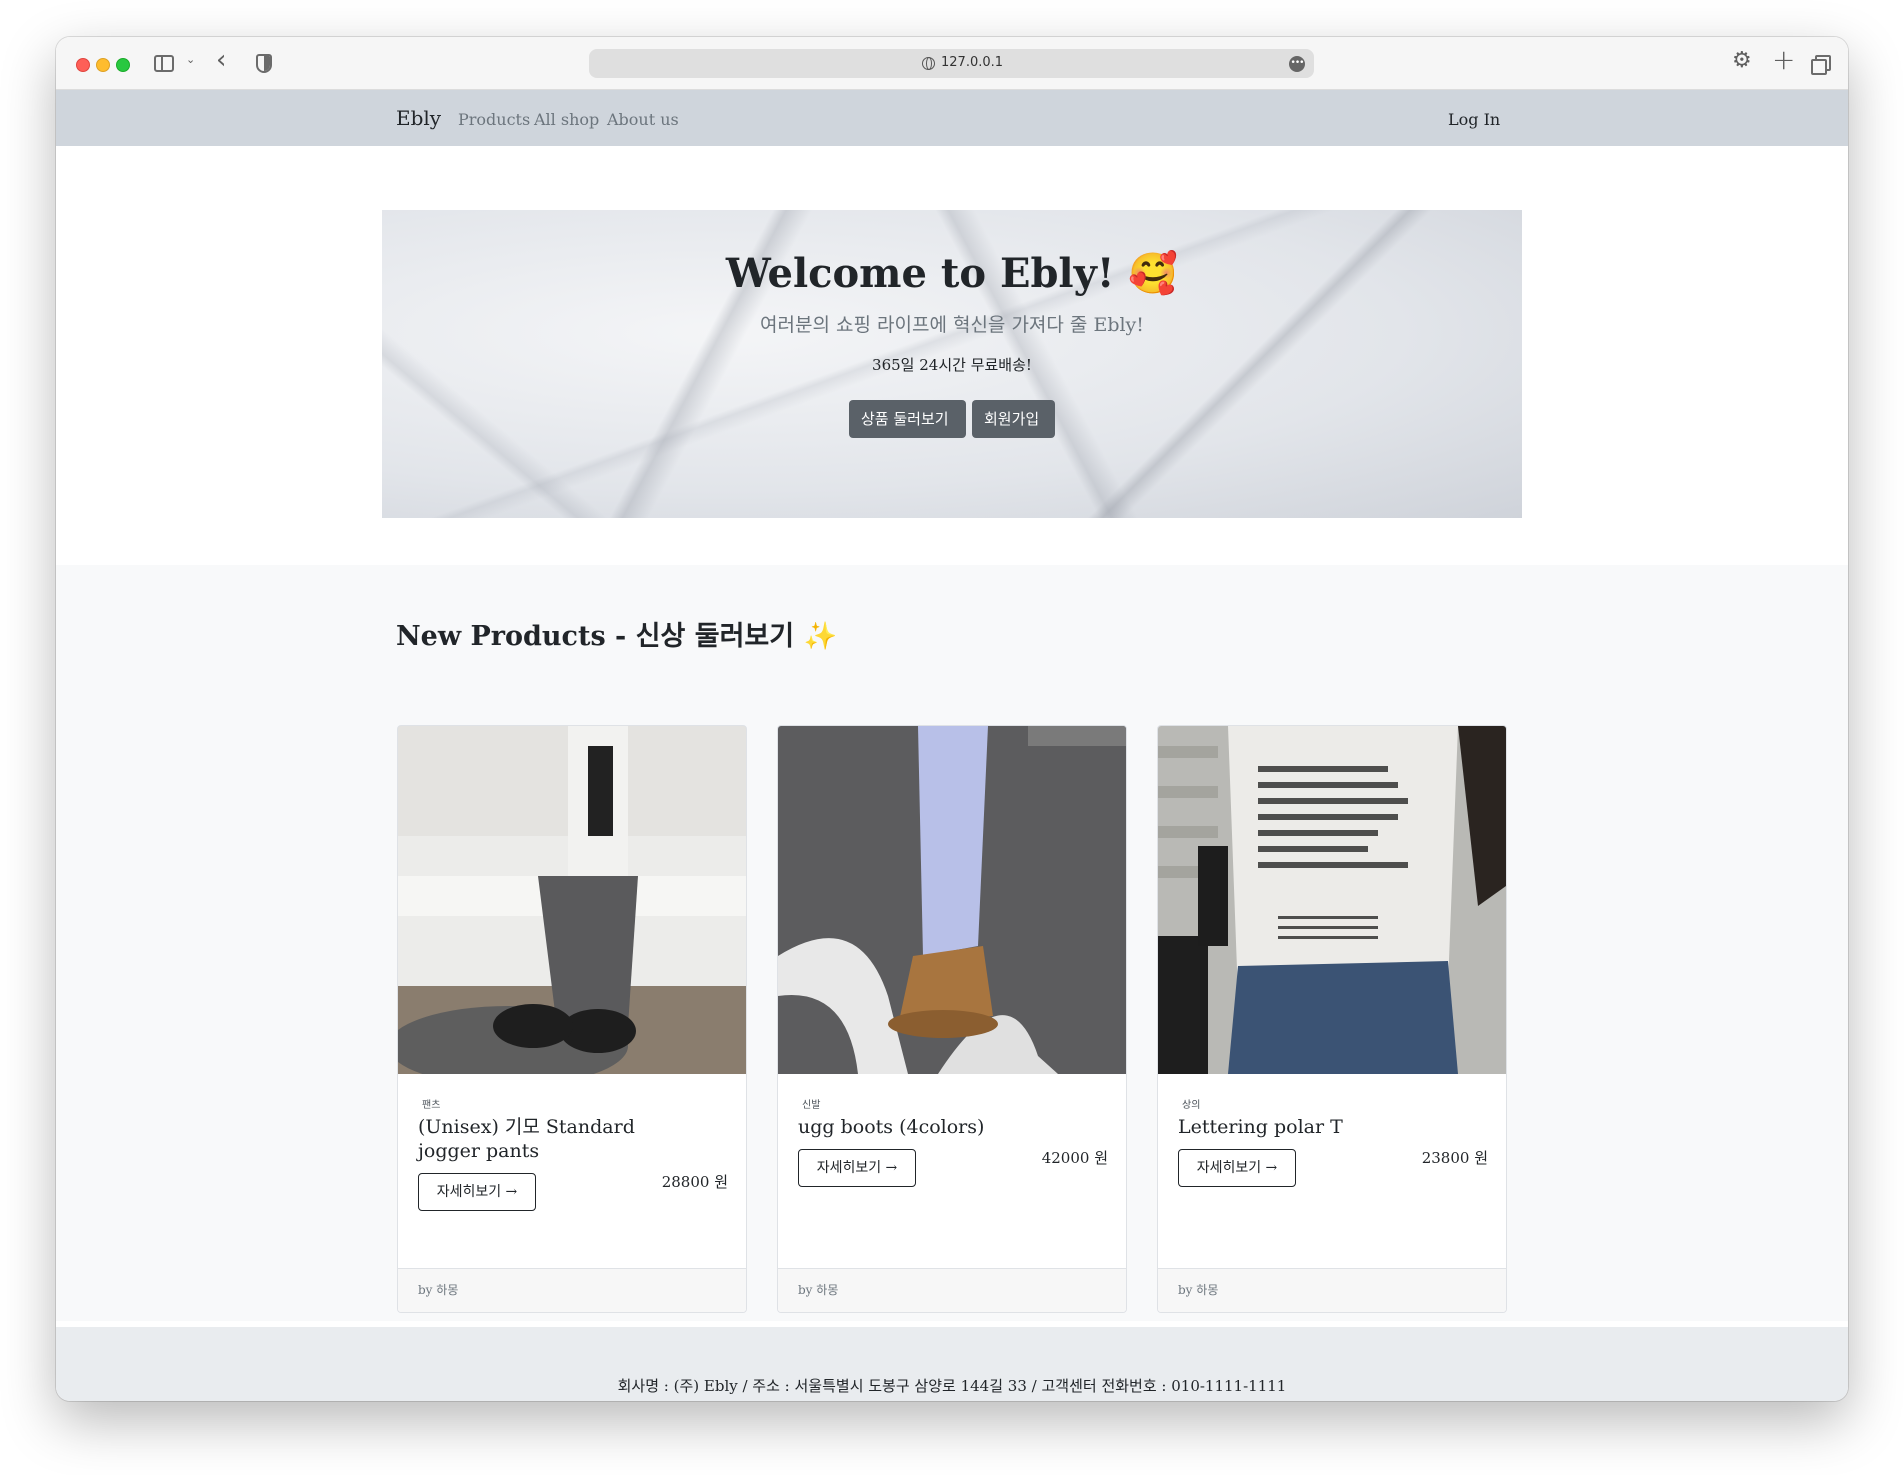  I want to click on privacy-shield-icon, so click(264, 63).